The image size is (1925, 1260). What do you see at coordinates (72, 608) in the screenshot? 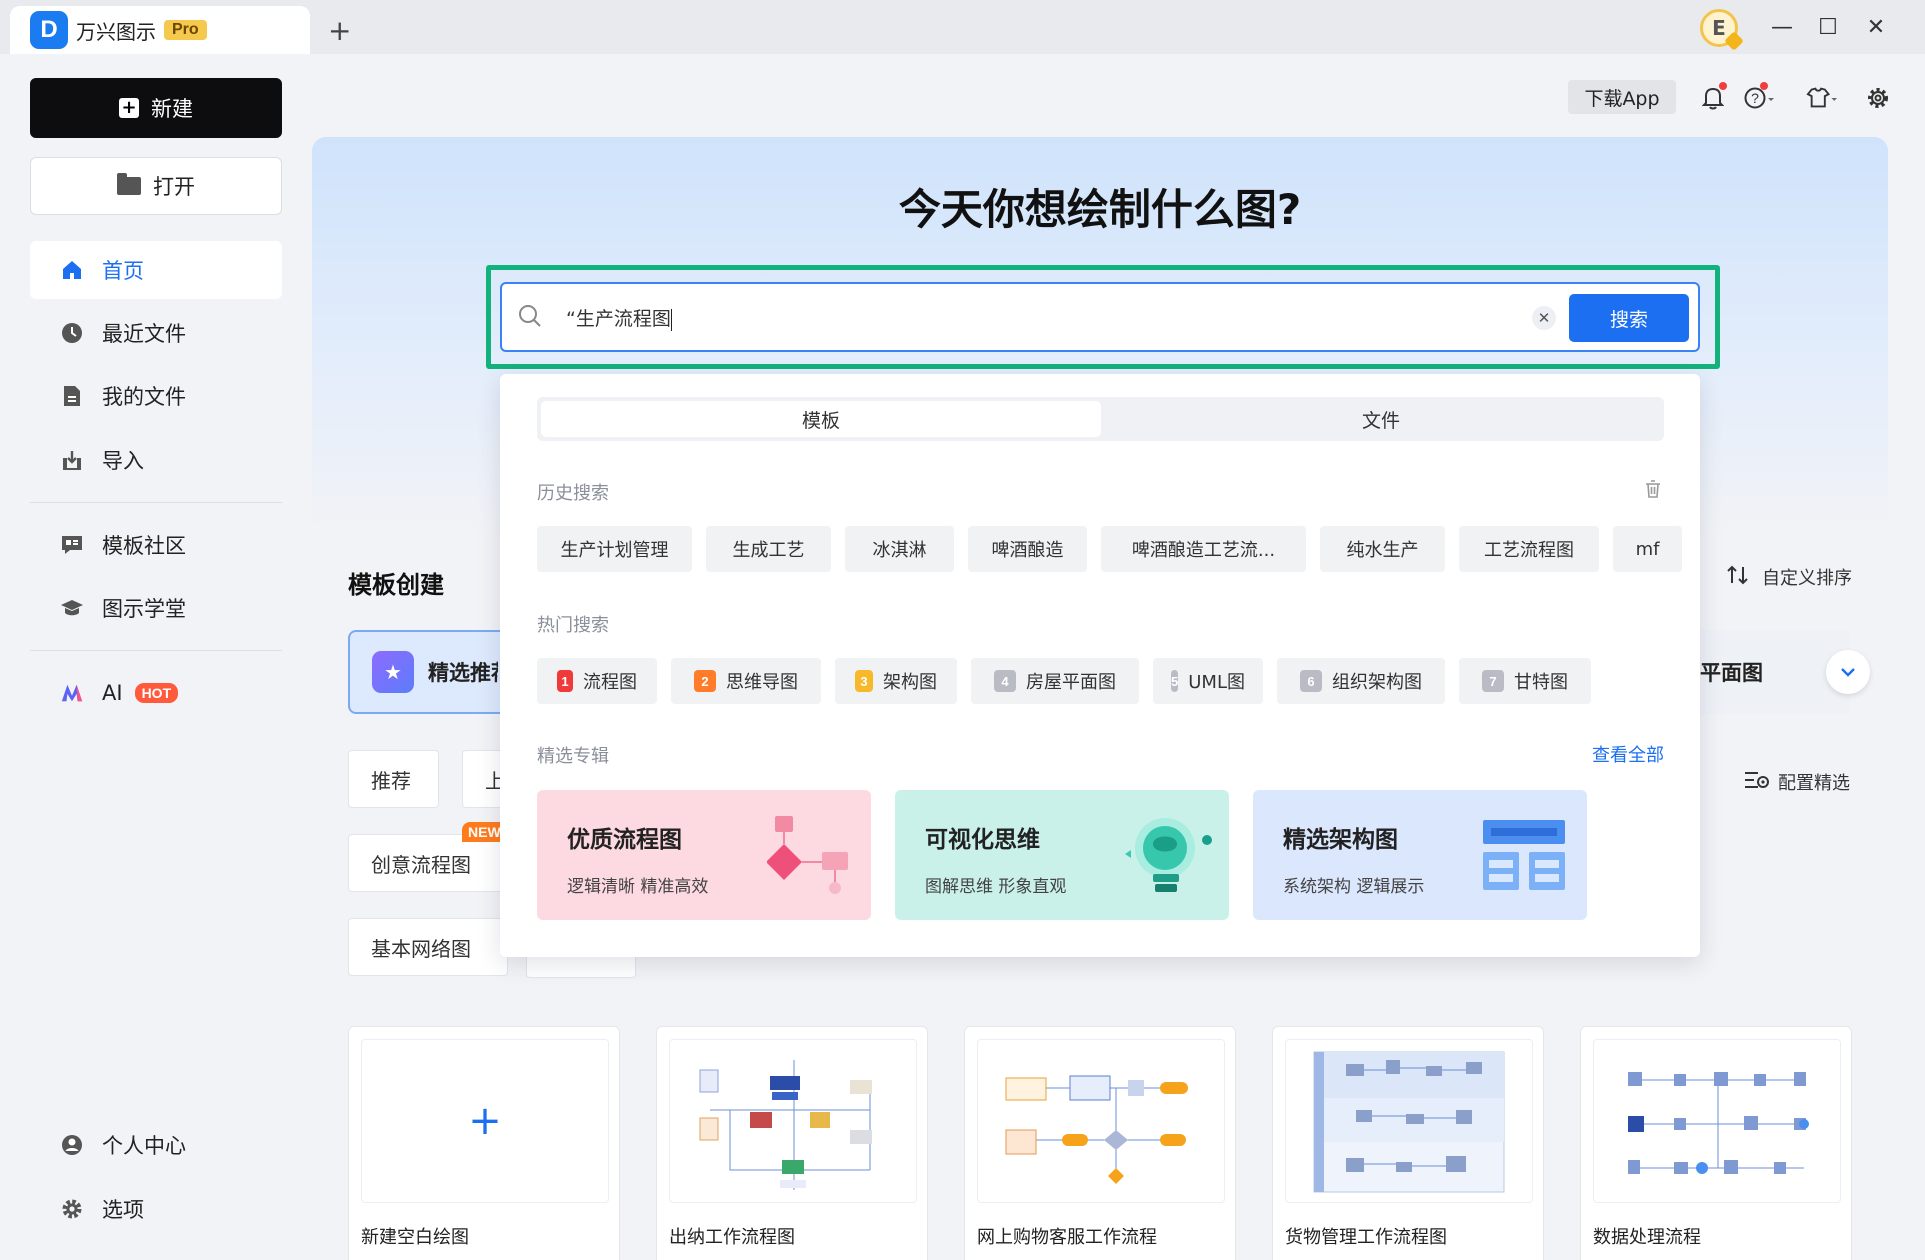
I see `graduation-cap-icon` at bounding box center [72, 608].